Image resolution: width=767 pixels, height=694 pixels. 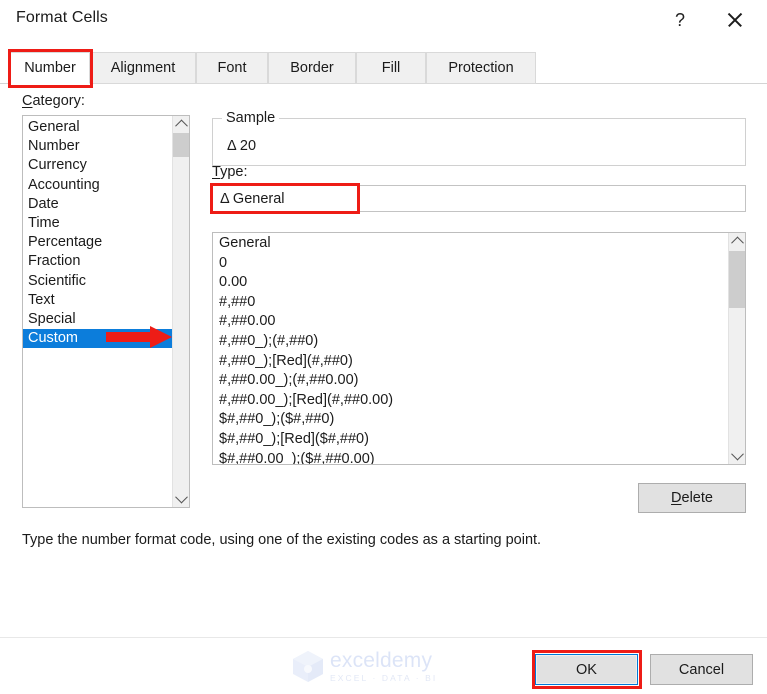 I want to click on tab-border-label: Border, so click(x=312, y=68).